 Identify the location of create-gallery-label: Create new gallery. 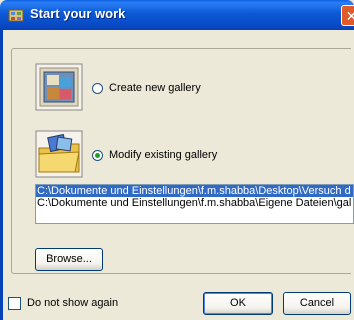
(155, 88).